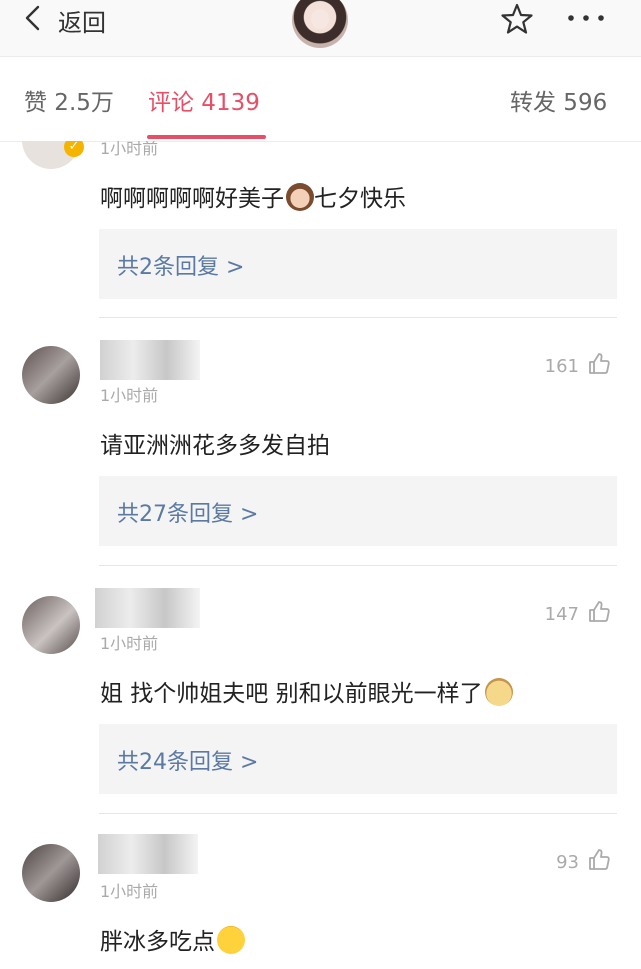 This screenshot has height=969, width=641. Describe the element at coordinates (558, 100) in the screenshot. I see `tab-reposts: 转发 596` at that location.